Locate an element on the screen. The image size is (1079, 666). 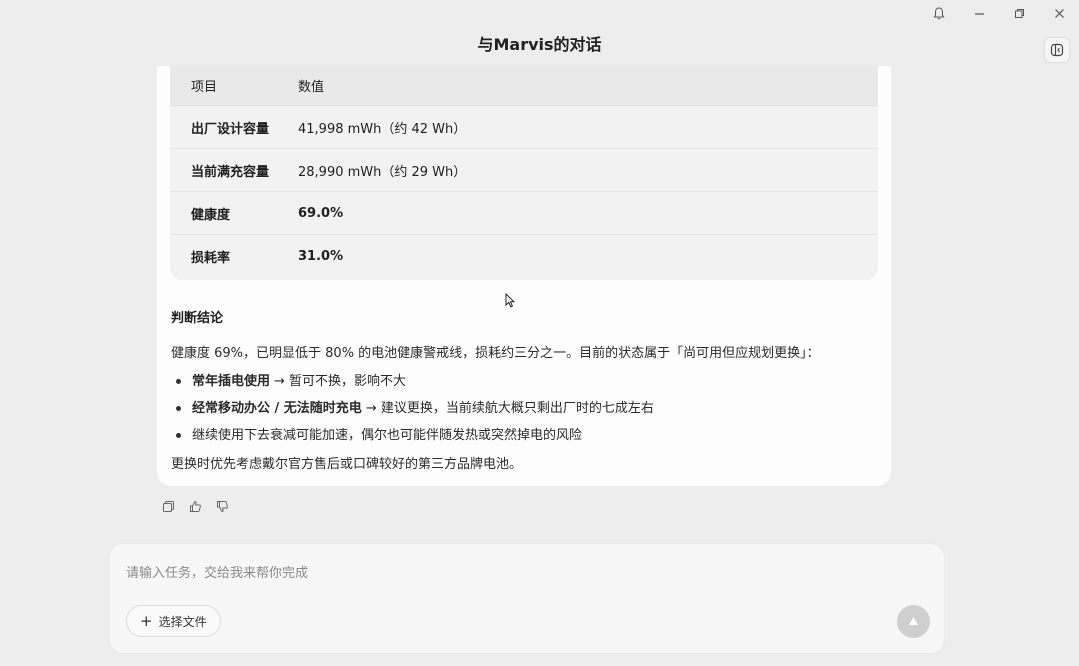
minimize-button is located at coordinates (979, 13).